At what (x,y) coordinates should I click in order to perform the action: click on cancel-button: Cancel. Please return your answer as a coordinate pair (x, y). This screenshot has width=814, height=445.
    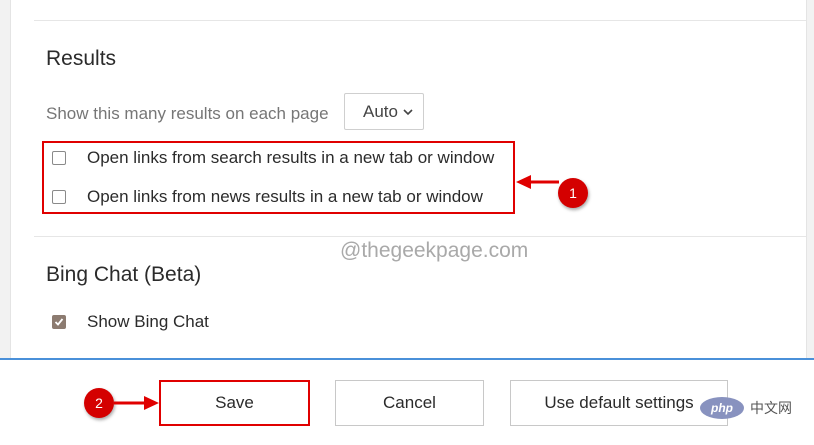
    Looking at the image, I should click on (409, 403).